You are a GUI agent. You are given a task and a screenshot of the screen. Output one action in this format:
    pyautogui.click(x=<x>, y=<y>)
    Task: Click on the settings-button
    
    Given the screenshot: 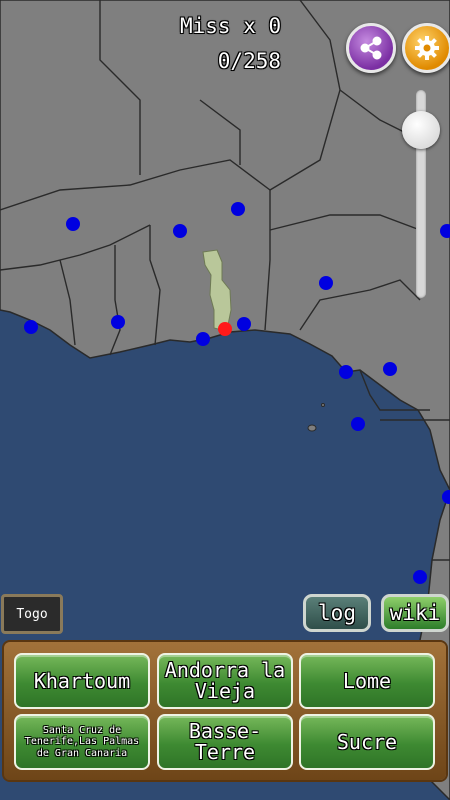 What is the action you would take?
    pyautogui.click(x=426, y=48)
    